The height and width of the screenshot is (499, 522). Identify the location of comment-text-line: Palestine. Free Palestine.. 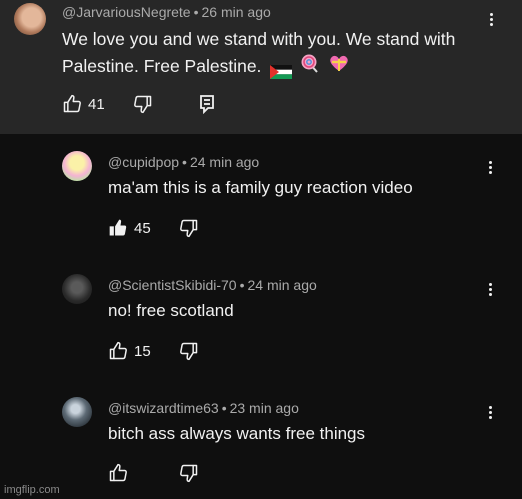
(277, 67).